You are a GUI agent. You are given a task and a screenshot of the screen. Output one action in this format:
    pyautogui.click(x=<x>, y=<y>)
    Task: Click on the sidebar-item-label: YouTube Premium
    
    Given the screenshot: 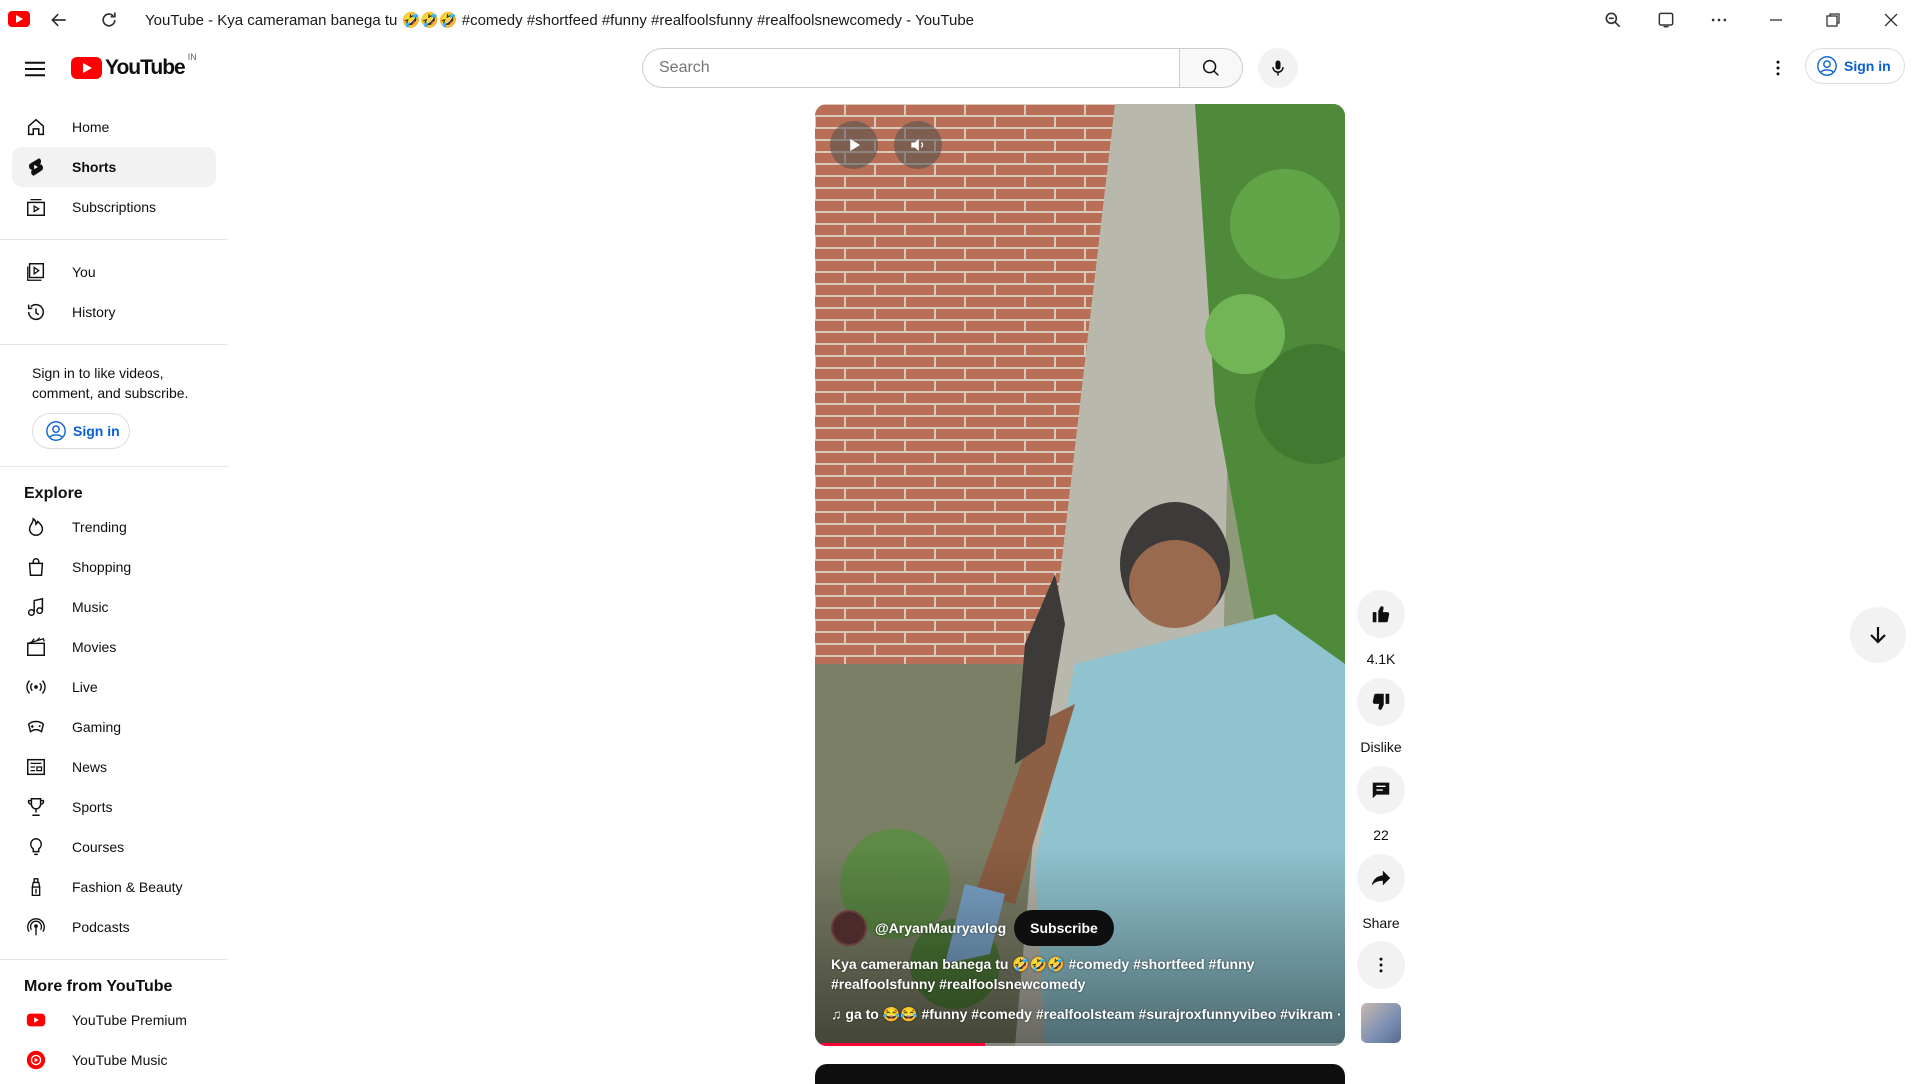 What is the action you would take?
    pyautogui.click(x=129, y=1020)
    